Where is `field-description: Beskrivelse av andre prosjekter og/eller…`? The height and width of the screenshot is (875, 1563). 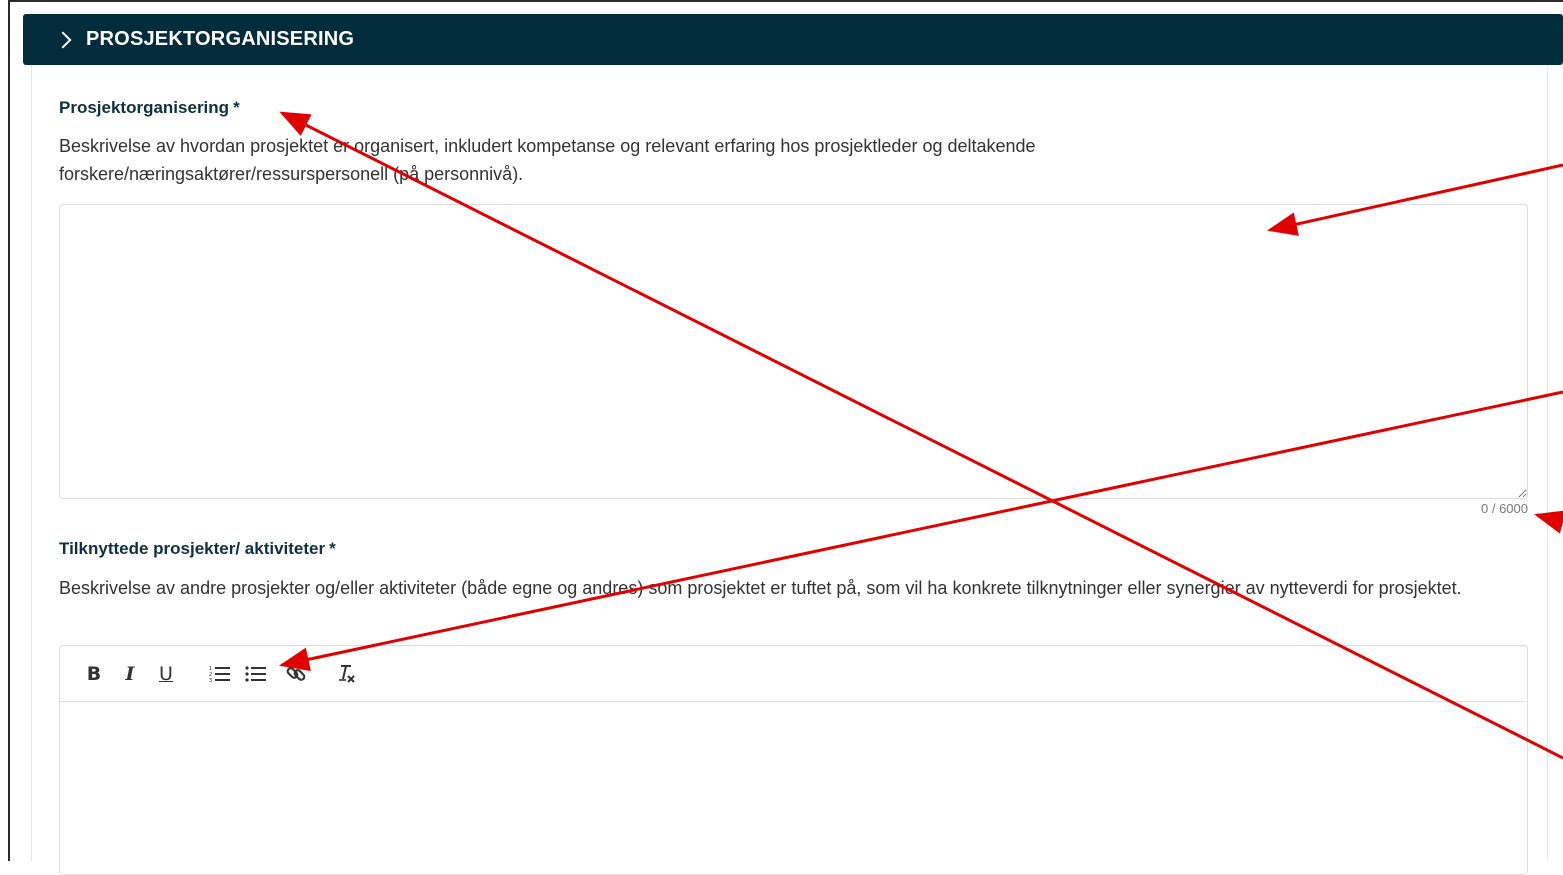
field-description: Beskrivelse av andre prosjekter og/eller… is located at coordinates (760, 588).